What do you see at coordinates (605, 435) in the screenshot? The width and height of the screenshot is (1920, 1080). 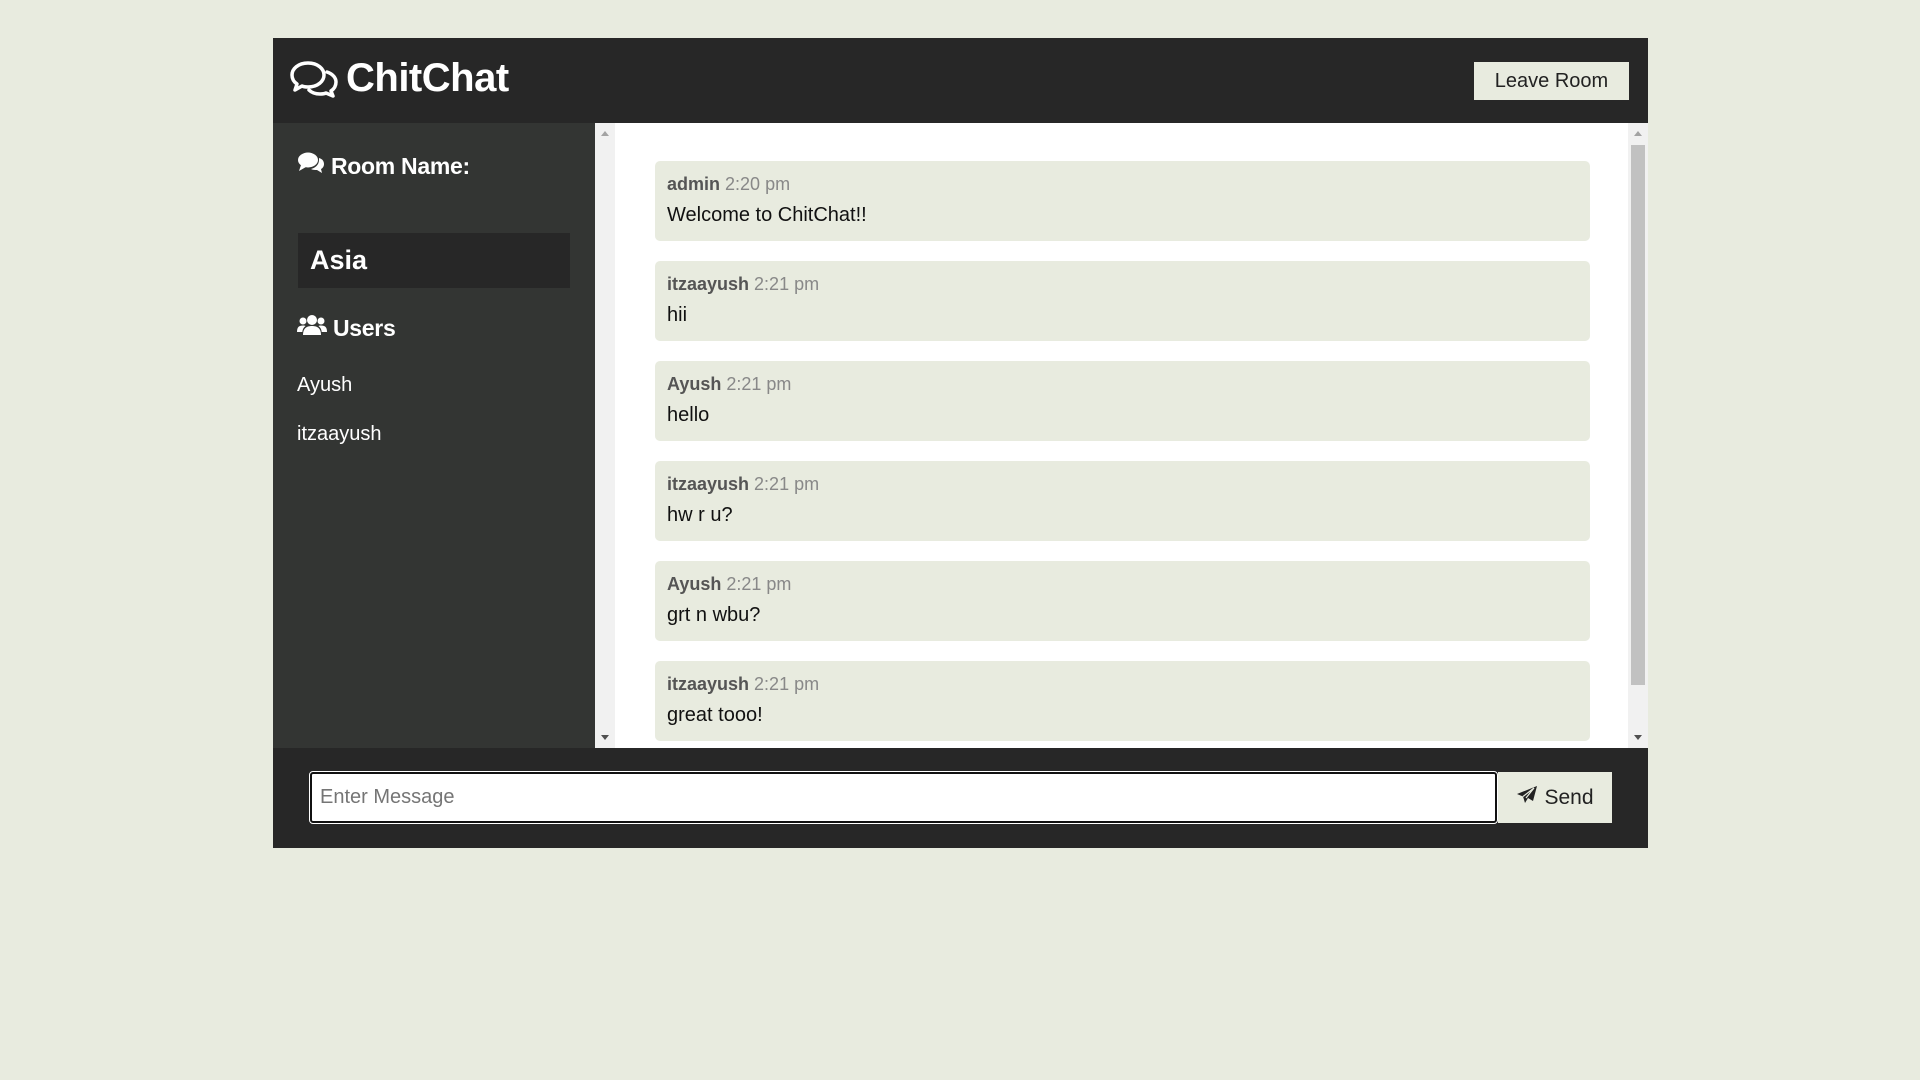 I see `left-scrollbar` at bounding box center [605, 435].